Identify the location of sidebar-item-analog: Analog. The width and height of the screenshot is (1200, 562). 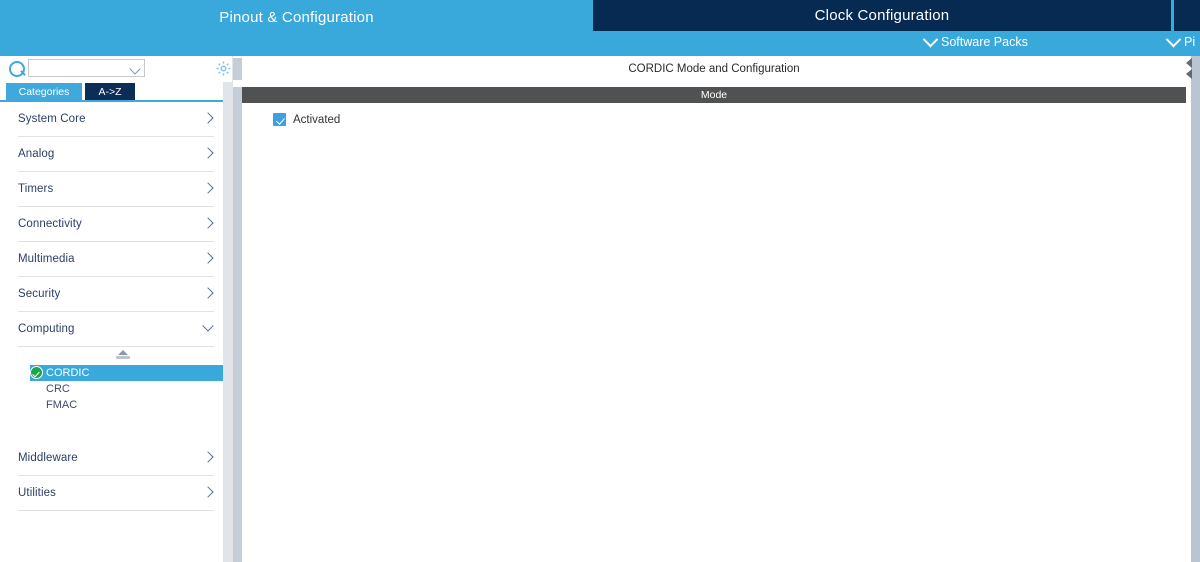
(116, 154).